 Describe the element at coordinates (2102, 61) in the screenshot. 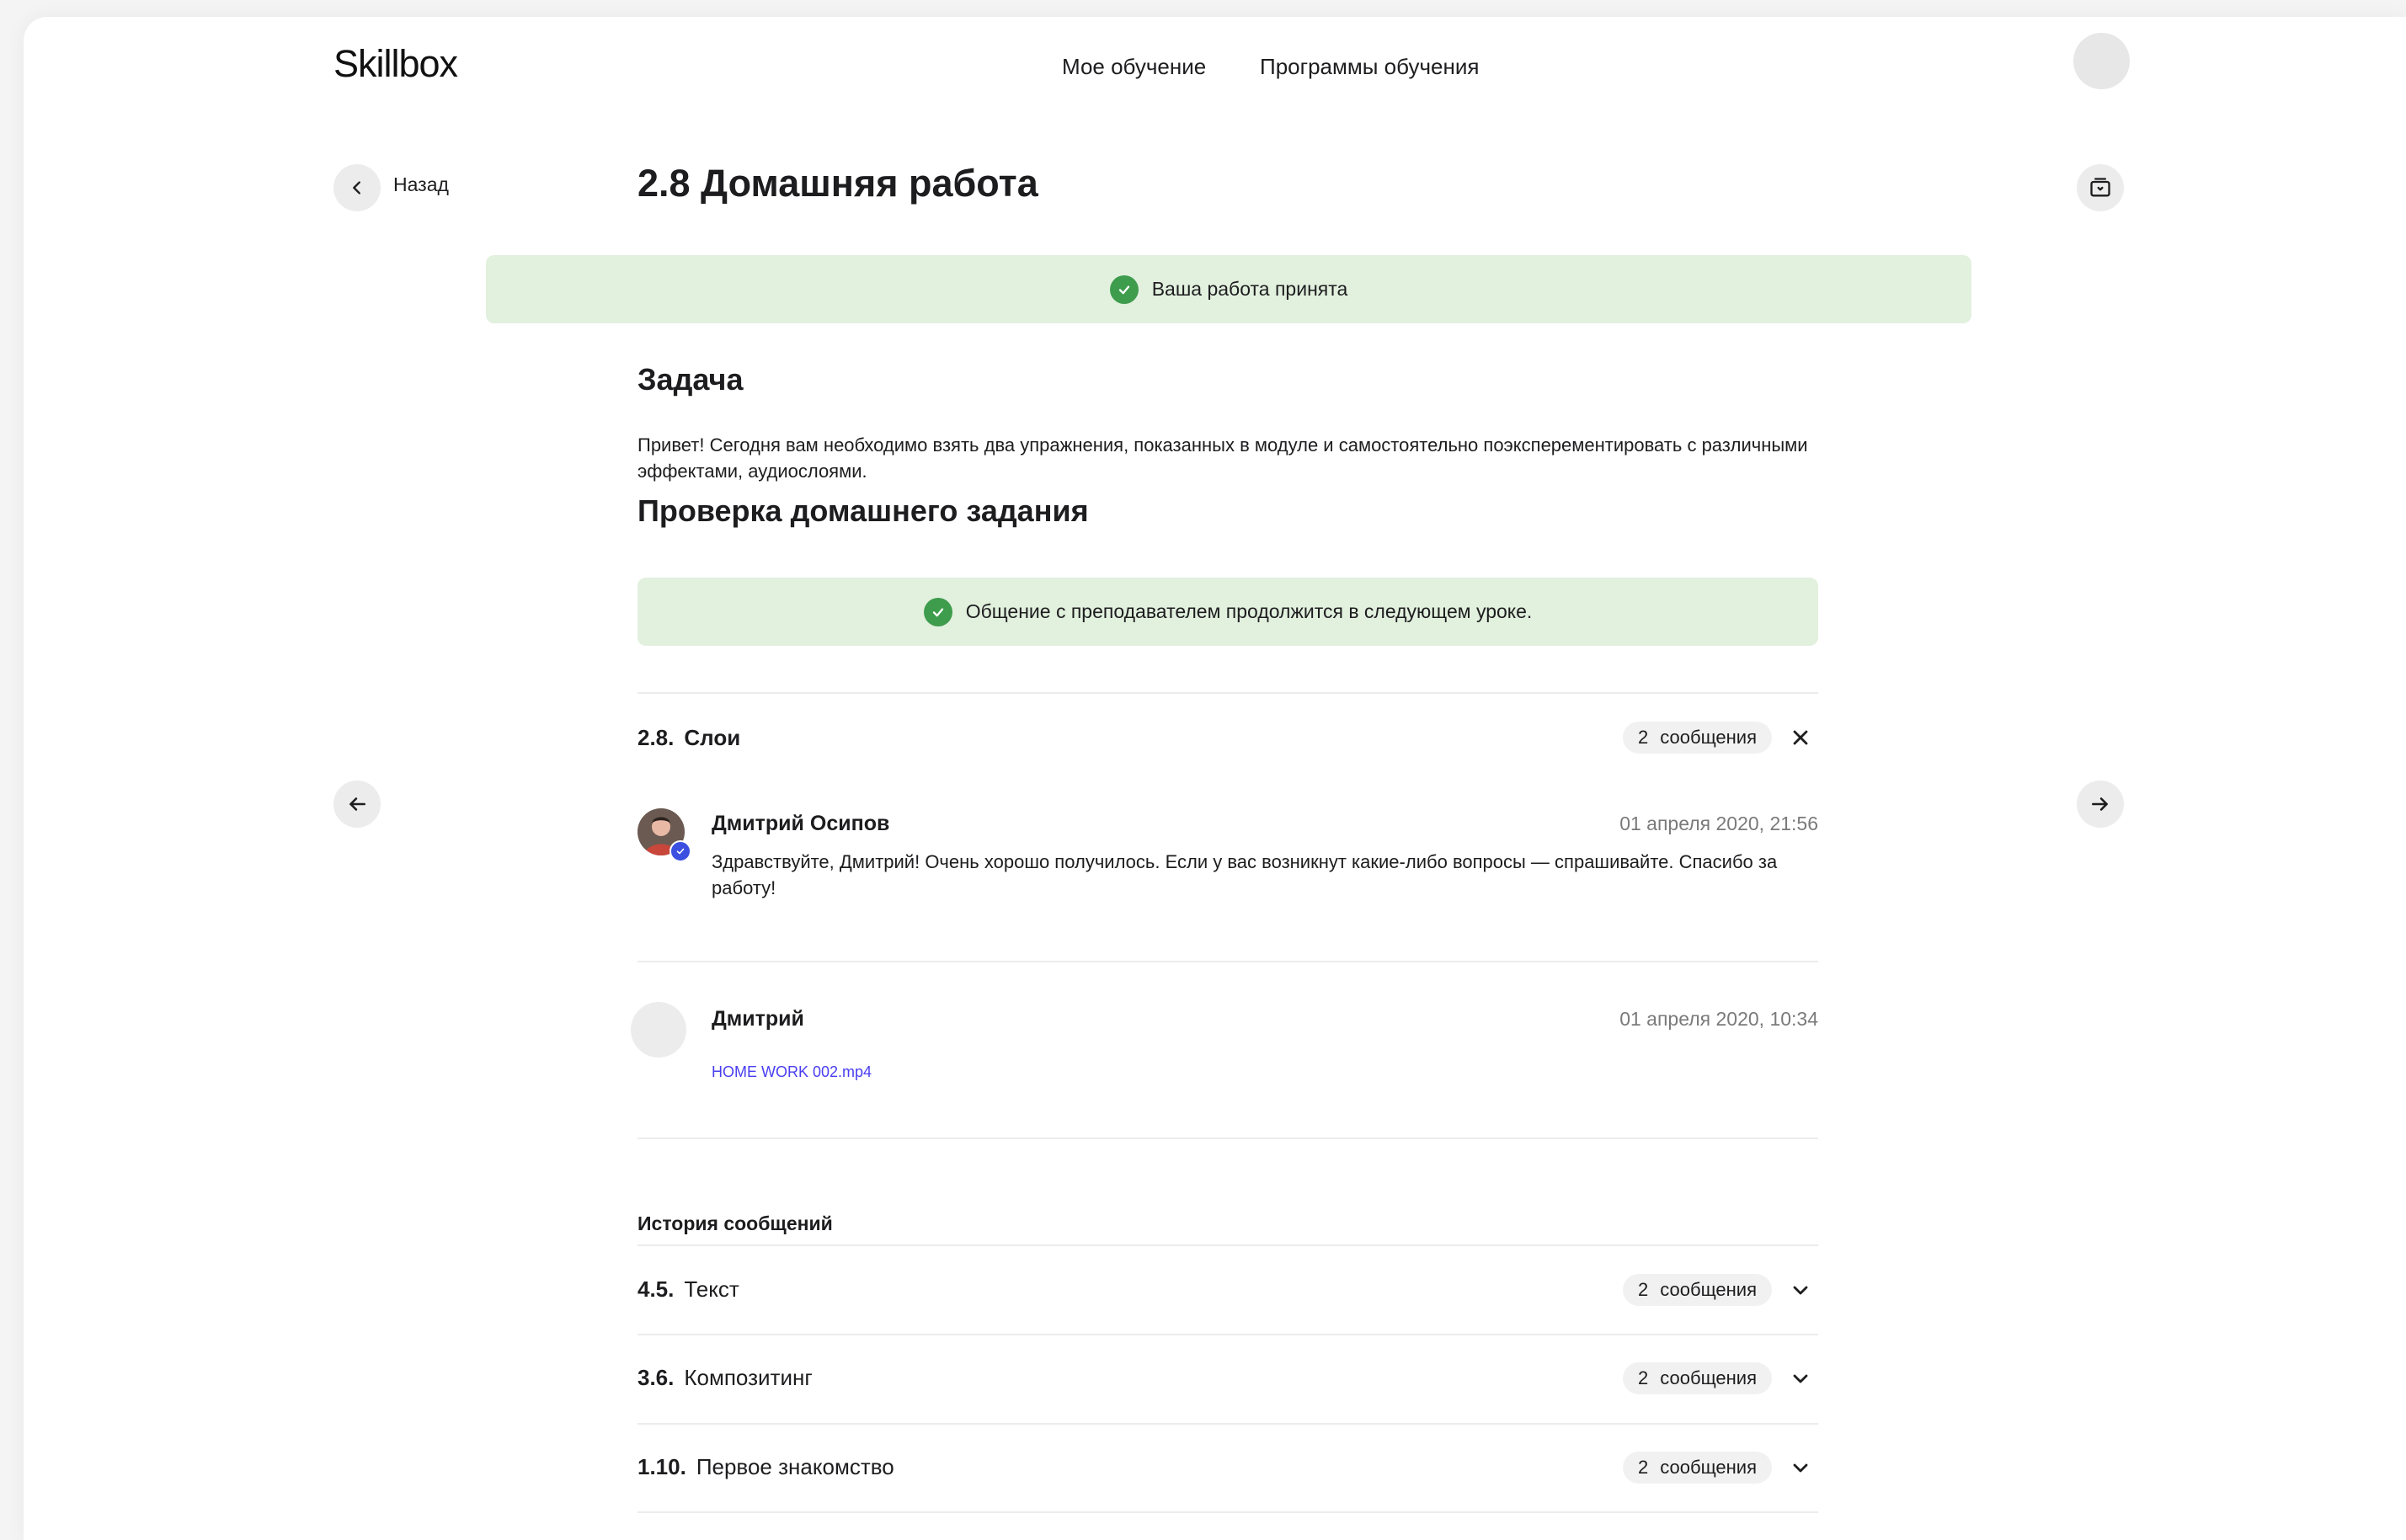

I see `profile-avatar` at that location.